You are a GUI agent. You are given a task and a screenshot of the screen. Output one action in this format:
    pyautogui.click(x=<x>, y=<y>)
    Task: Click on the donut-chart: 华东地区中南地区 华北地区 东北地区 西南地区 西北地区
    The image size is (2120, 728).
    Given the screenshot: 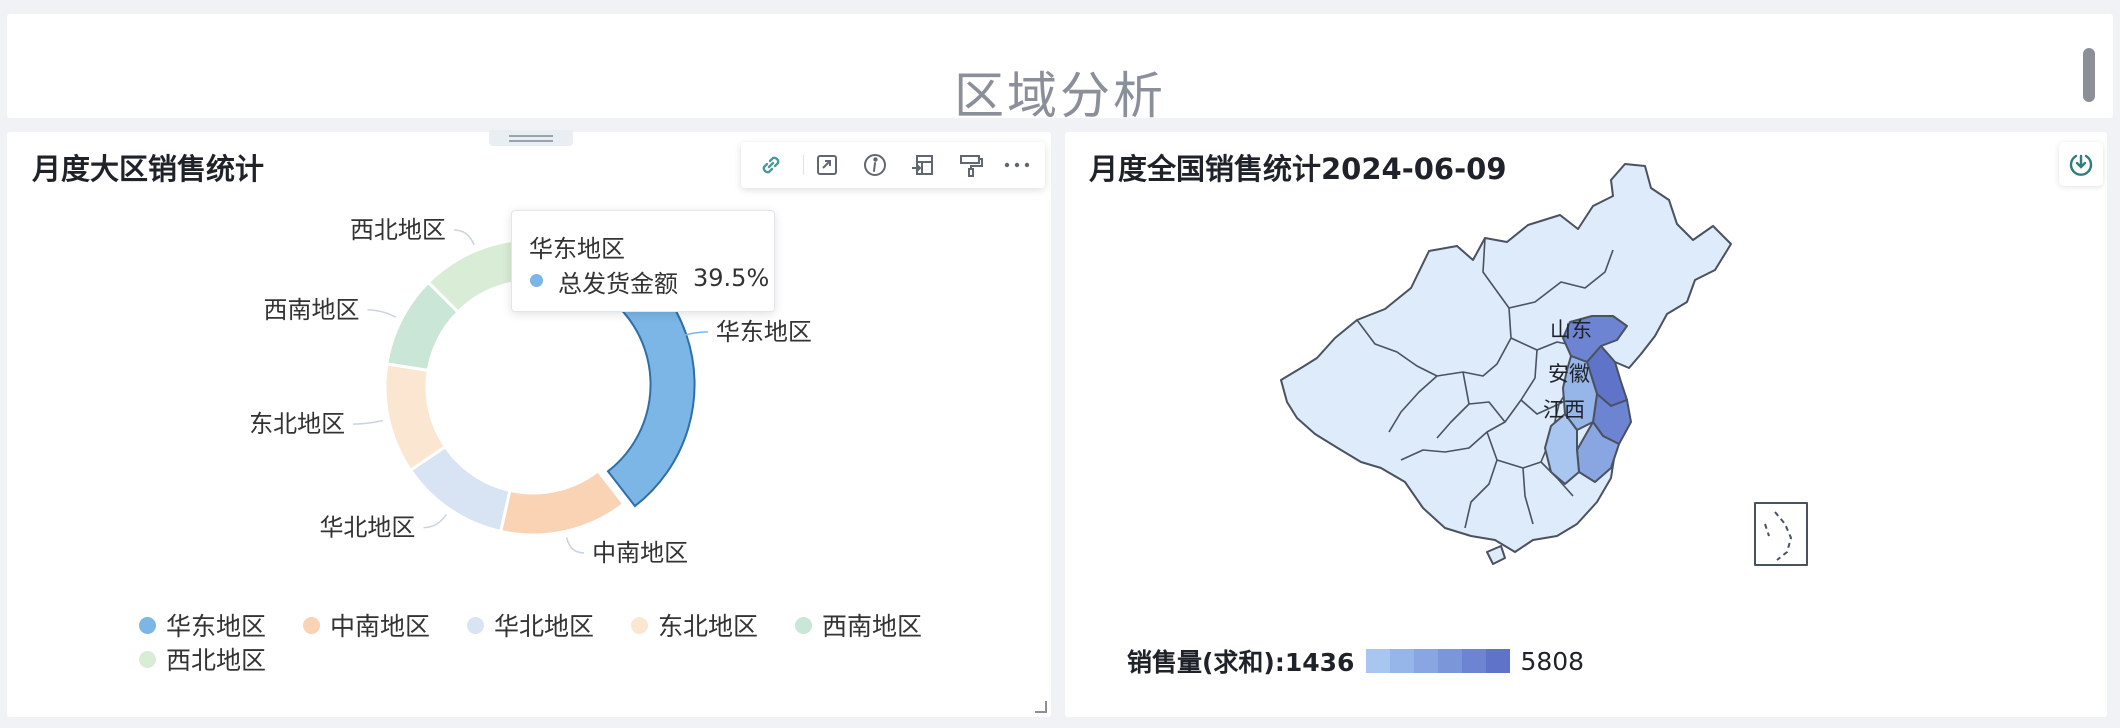 What is the action you would take?
    pyautogui.click(x=530, y=391)
    